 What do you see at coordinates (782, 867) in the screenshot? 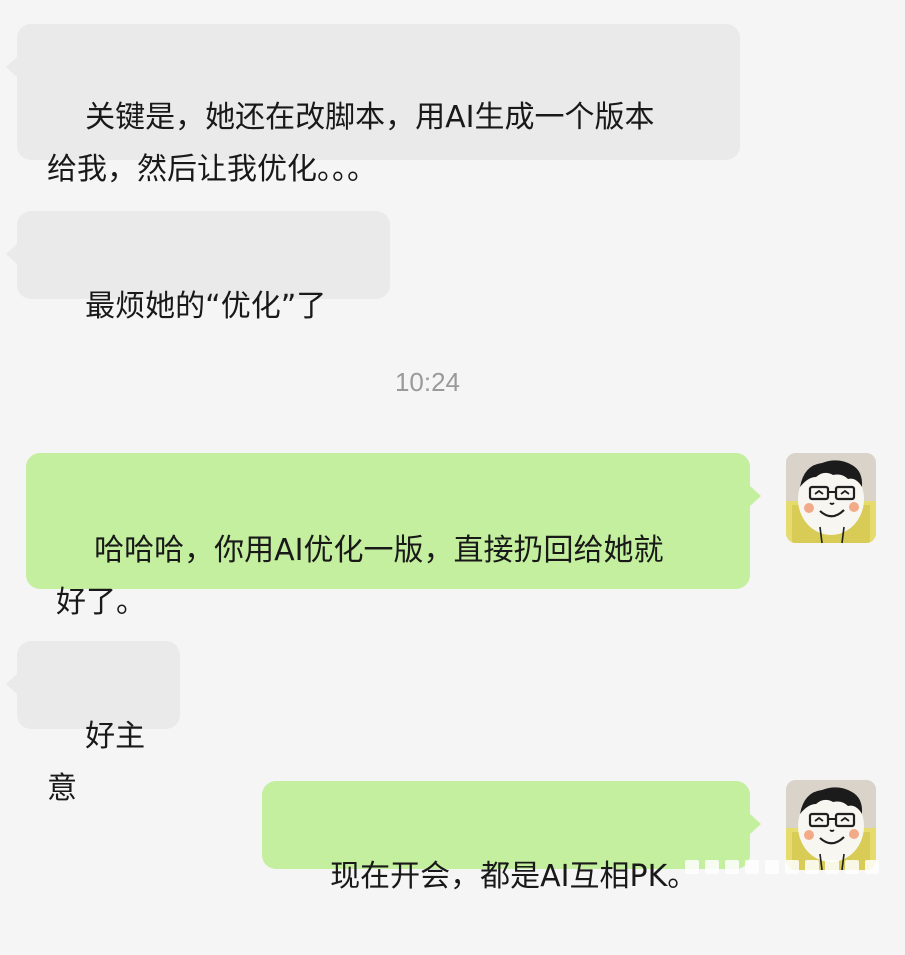
I see `watermark-icon` at bounding box center [782, 867].